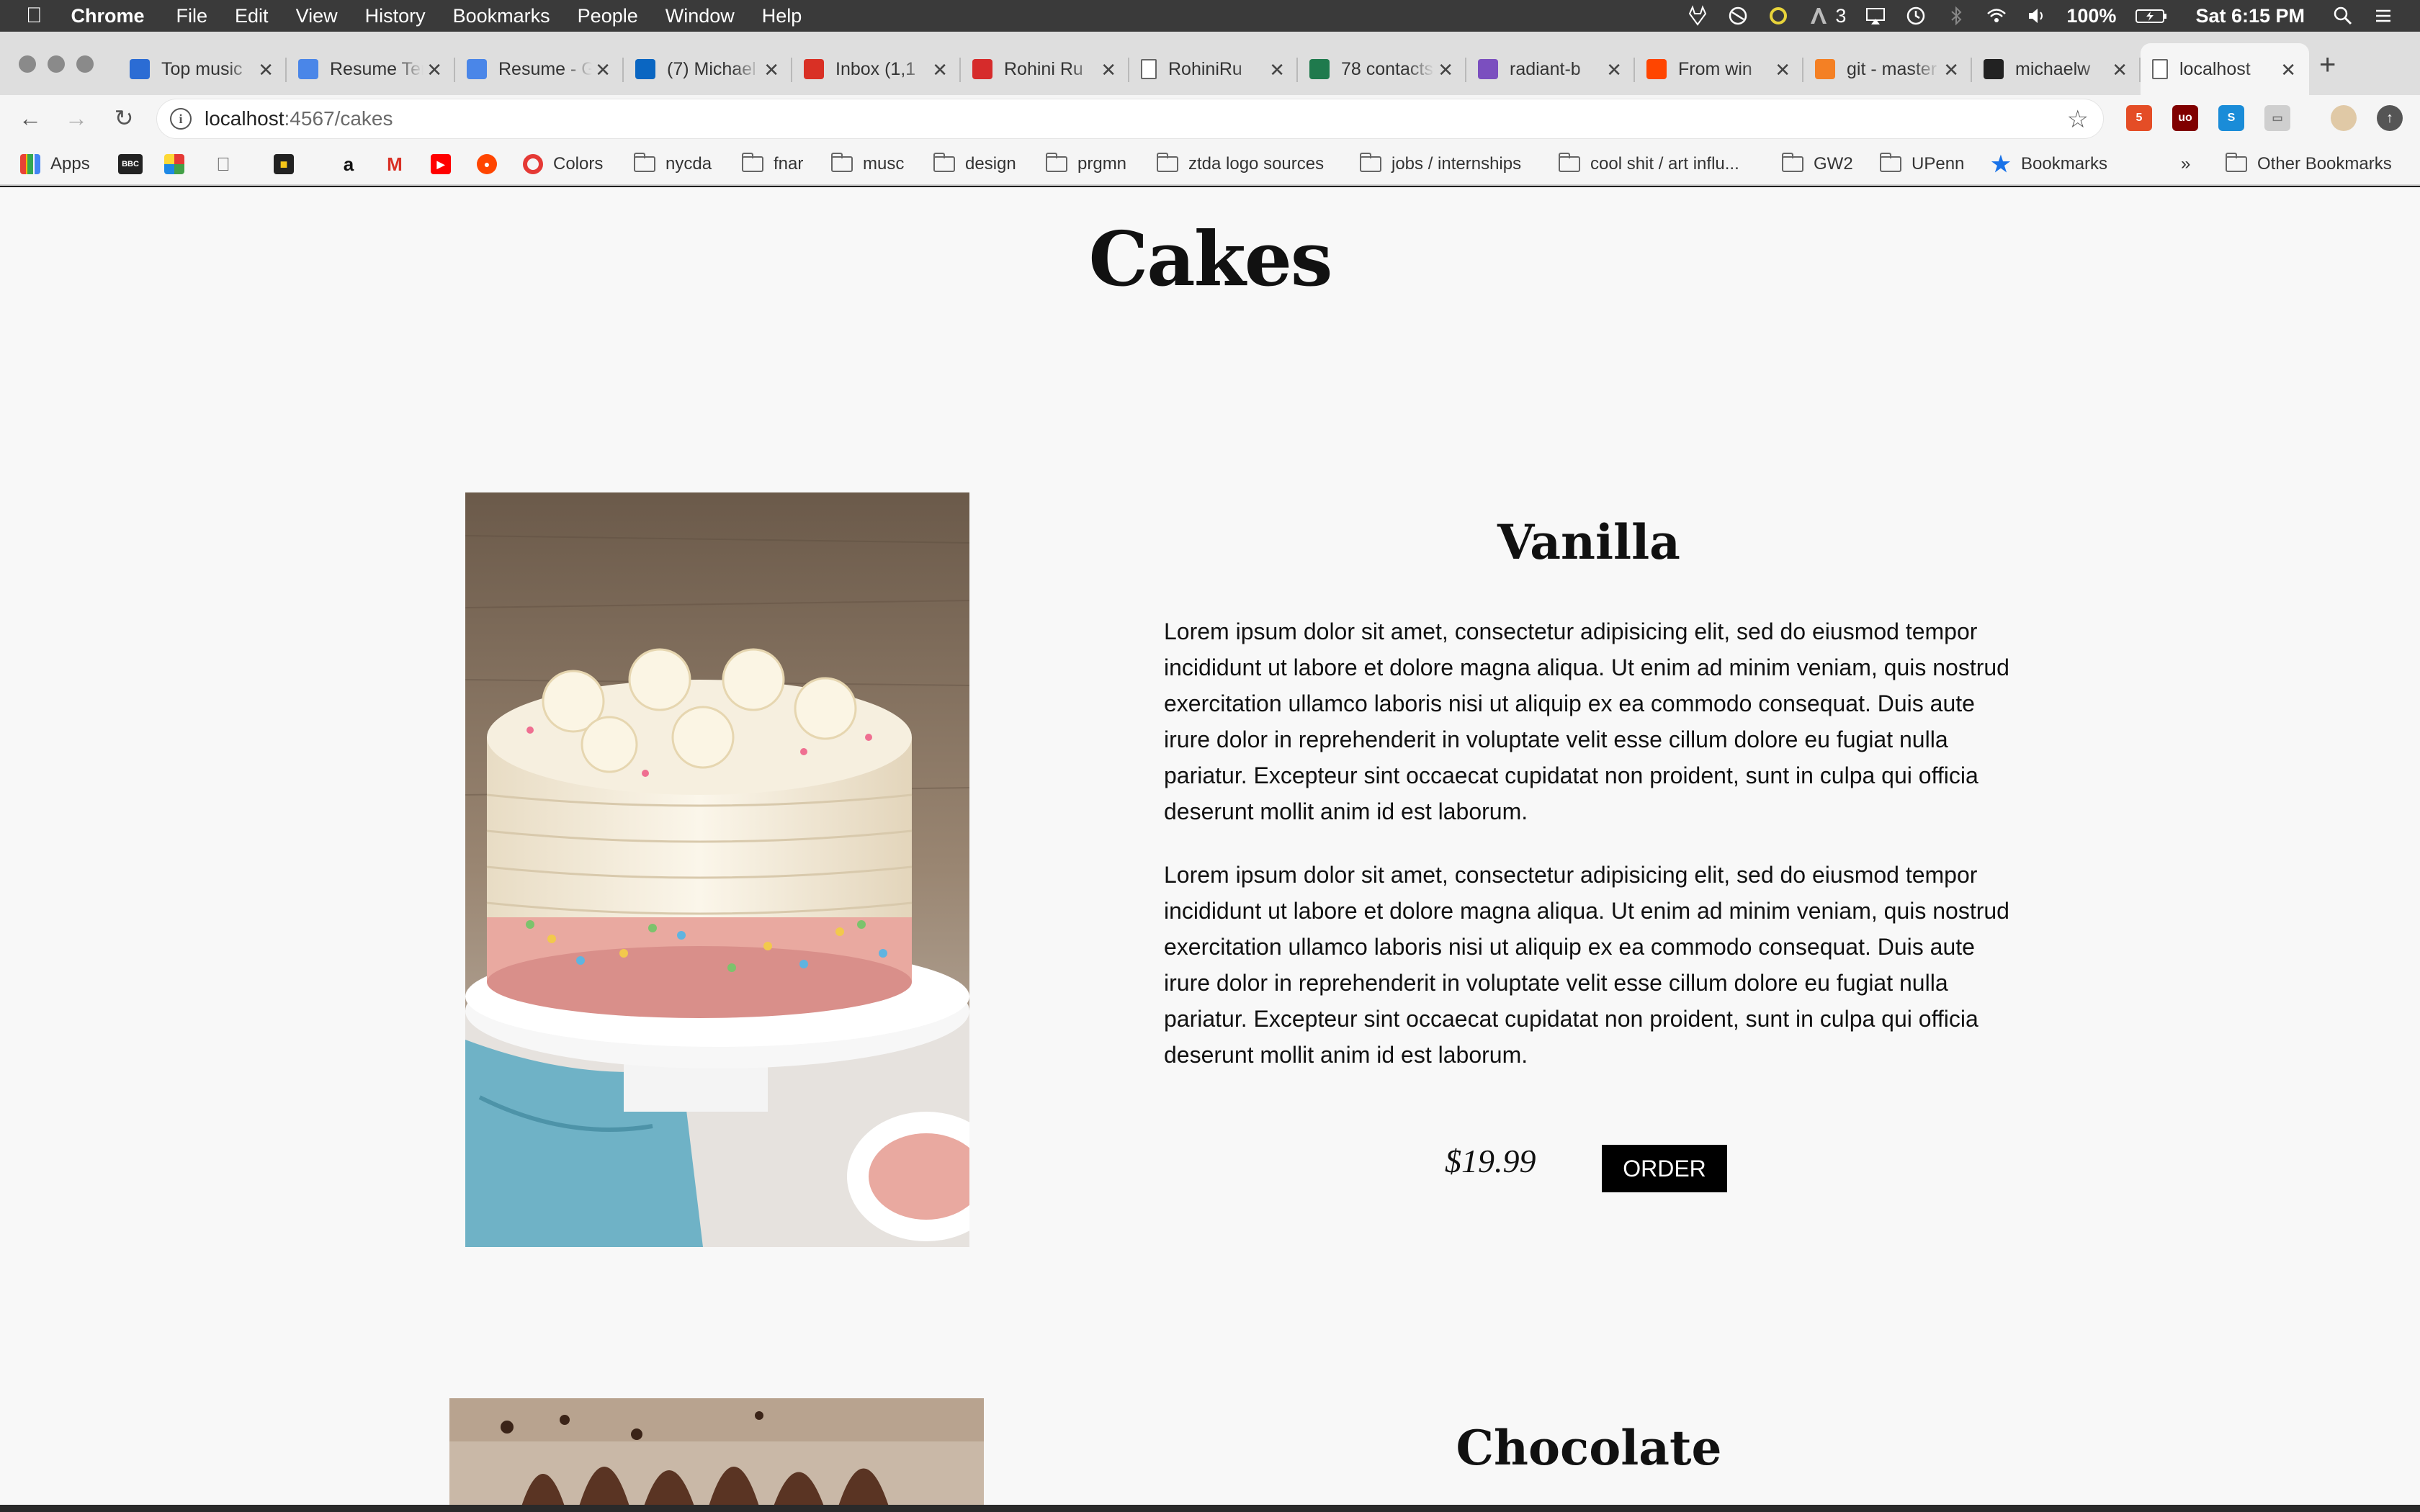 The height and width of the screenshot is (1512, 2420). Describe the element at coordinates (446, 164) in the screenshot. I see `bookmark-youtube: ▶` at that location.